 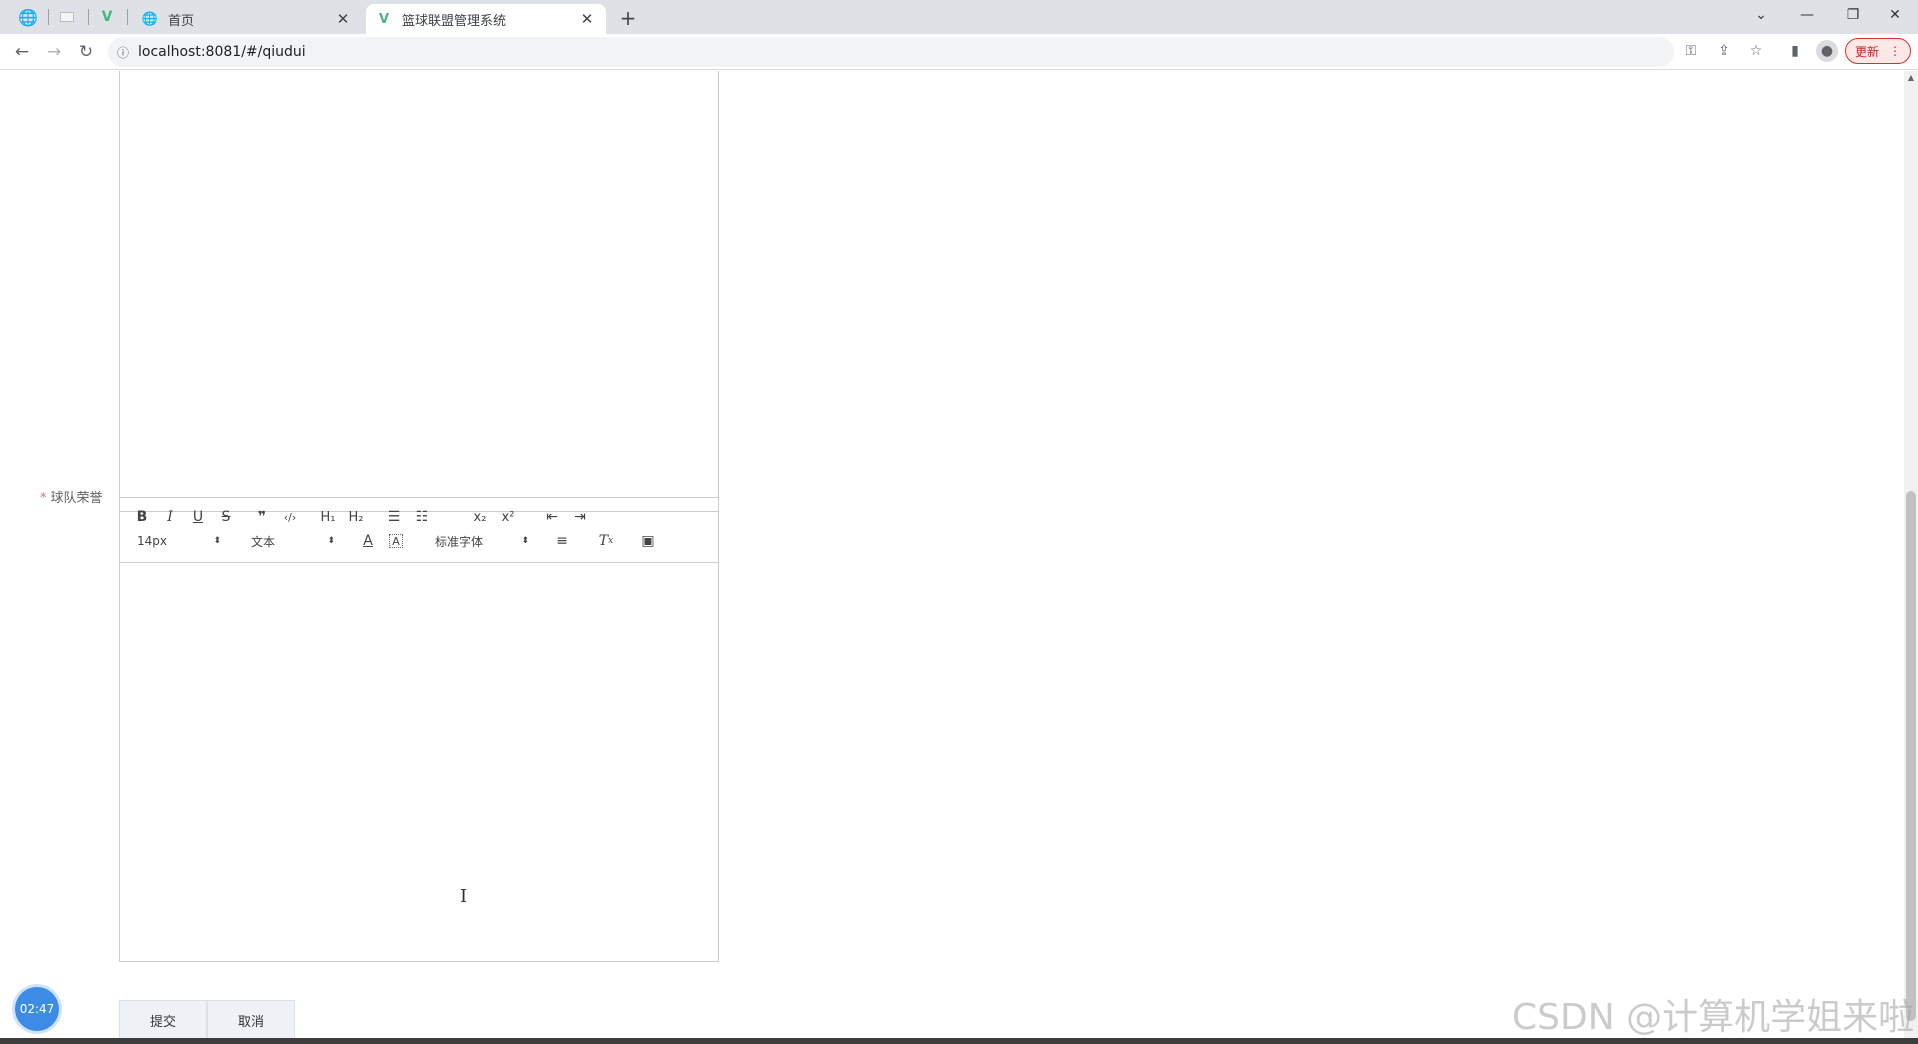 I want to click on page-scrollbar: ▲, so click(x=1911, y=555).